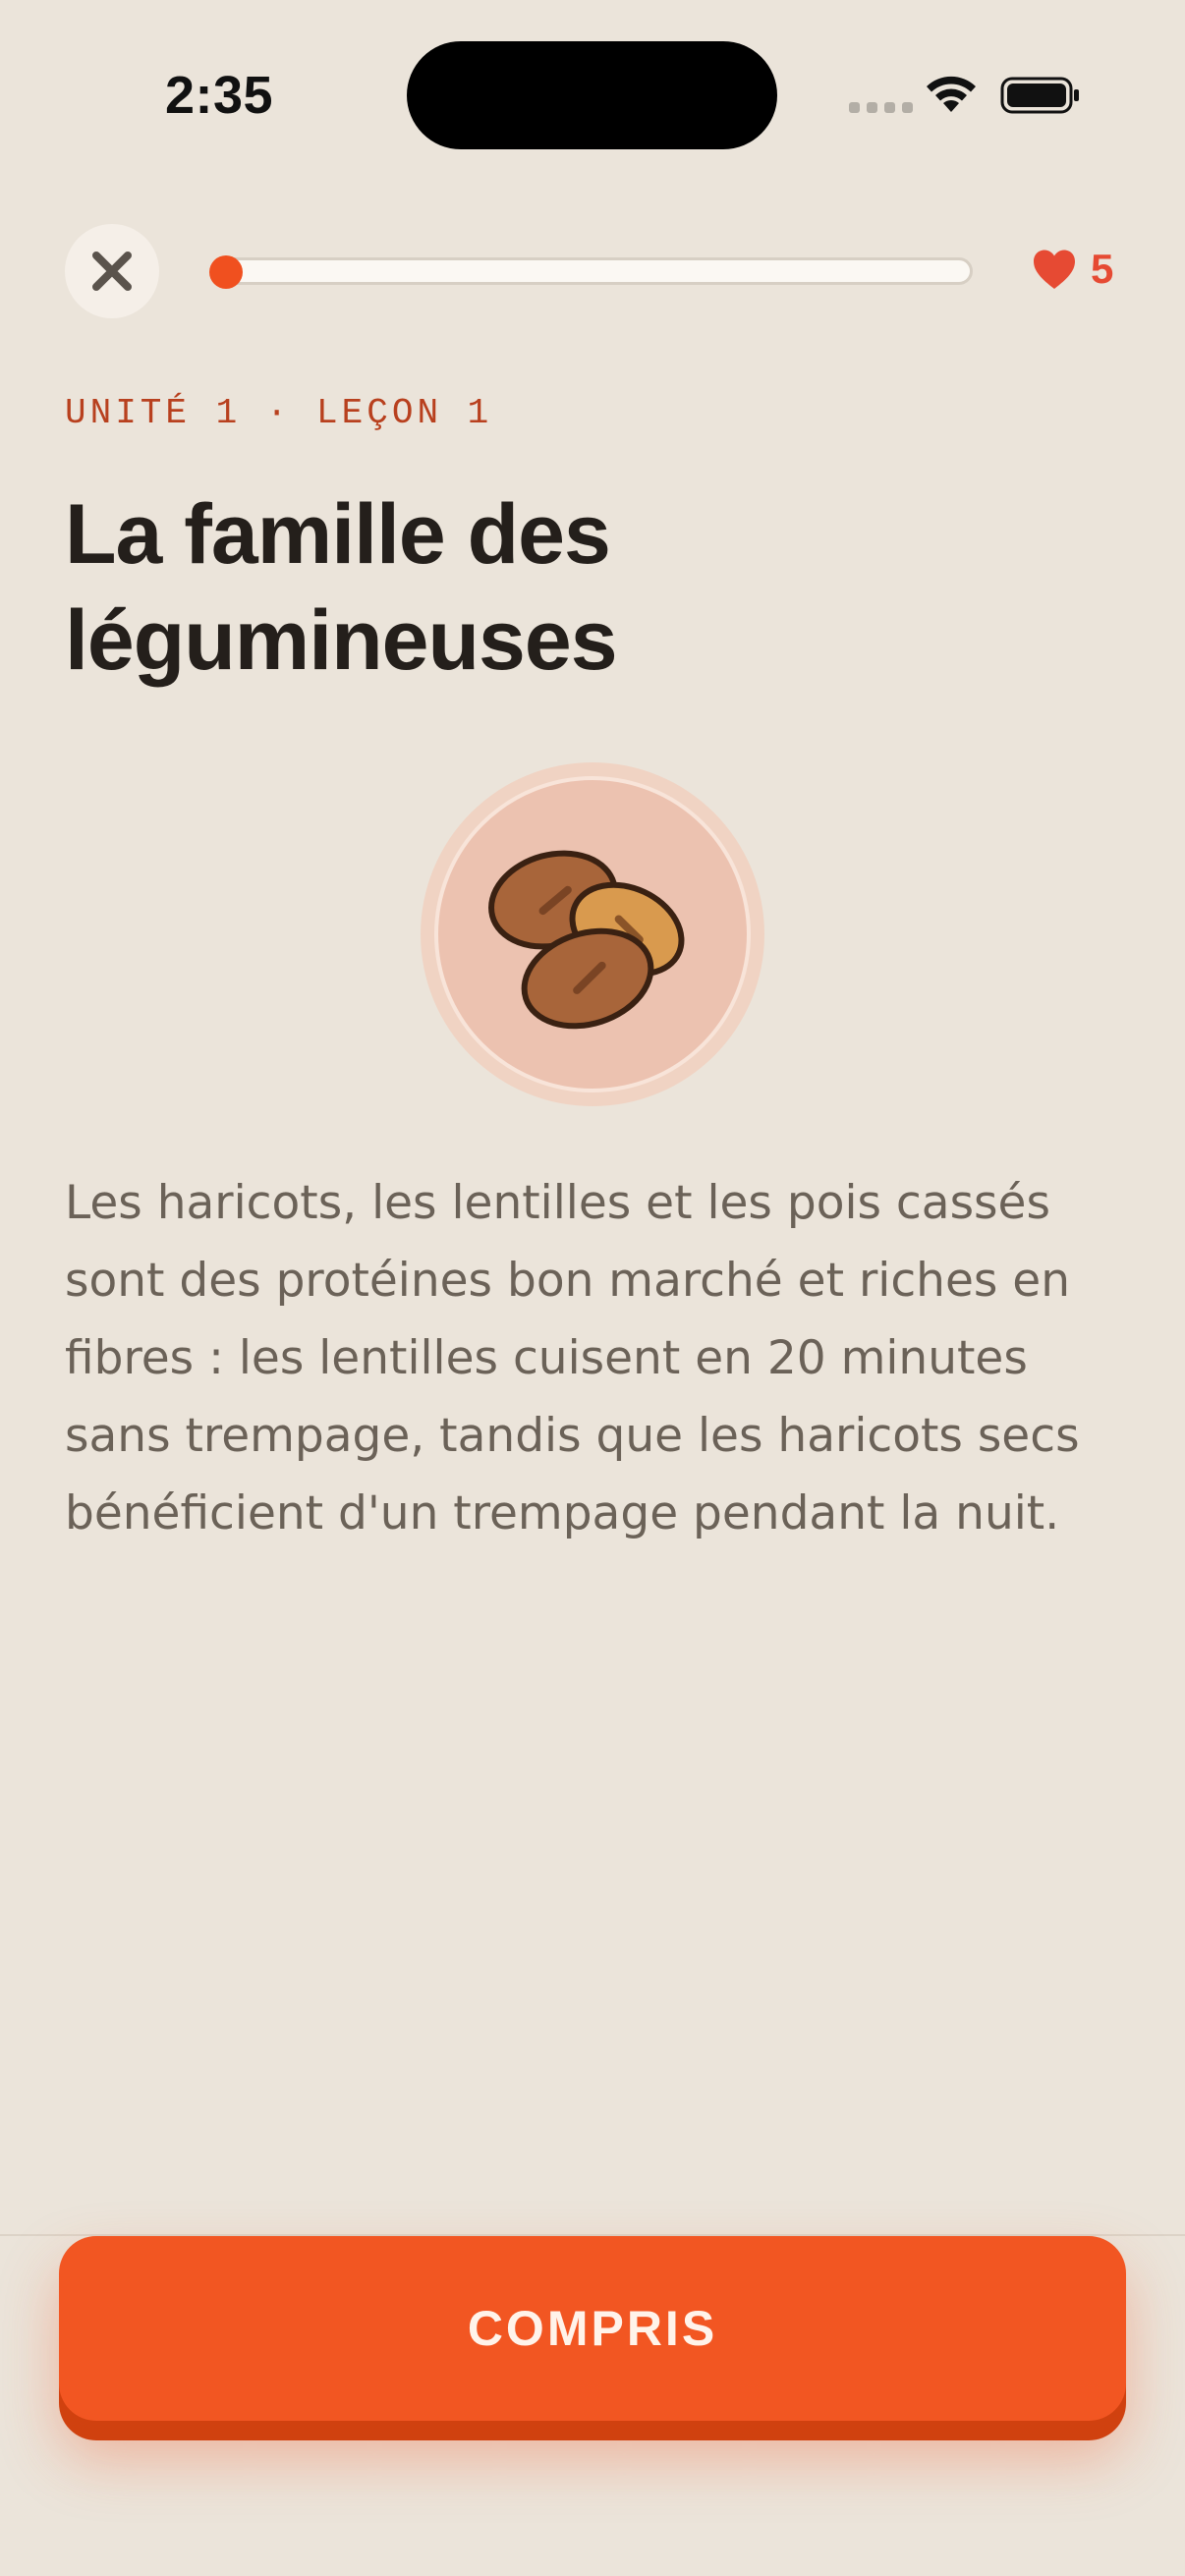 This screenshot has height=2576, width=1185. Describe the element at coordinates (1103, 269) in the screenshot. I see `hearts-count: 5` at that location.